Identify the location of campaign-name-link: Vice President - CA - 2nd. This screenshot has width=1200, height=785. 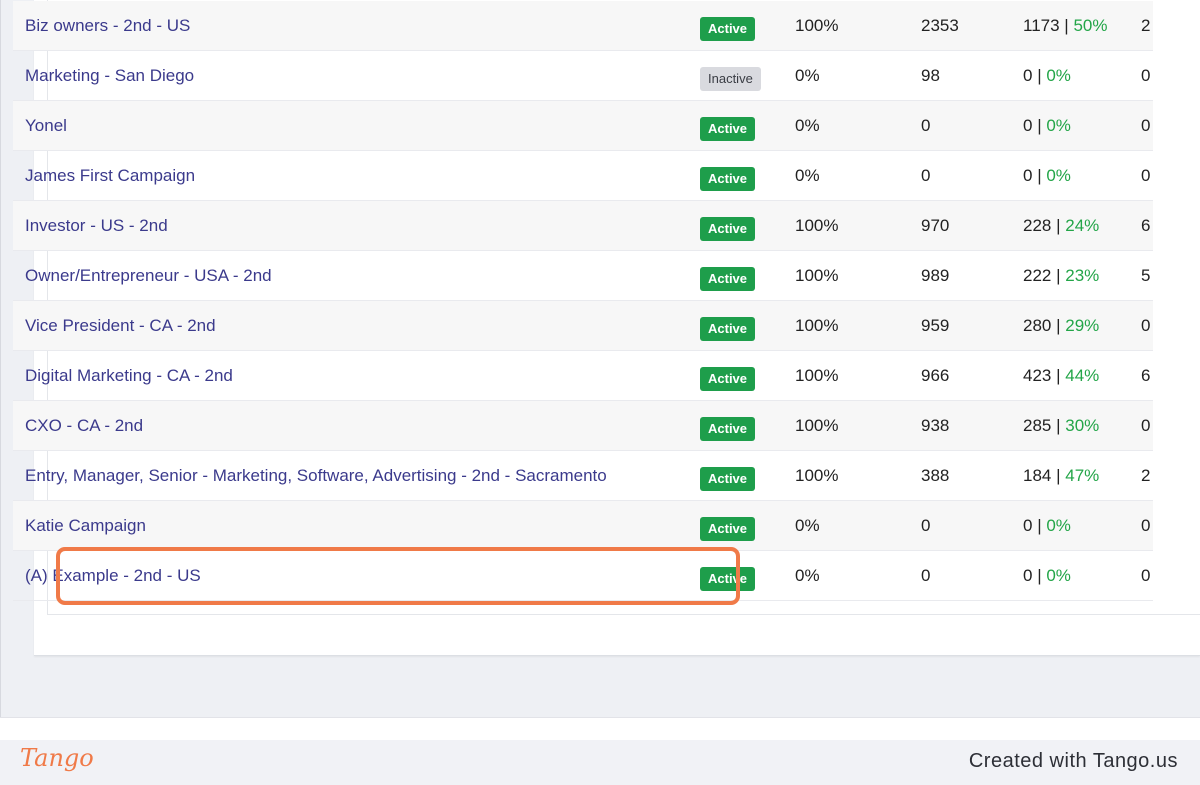
(120, 326).